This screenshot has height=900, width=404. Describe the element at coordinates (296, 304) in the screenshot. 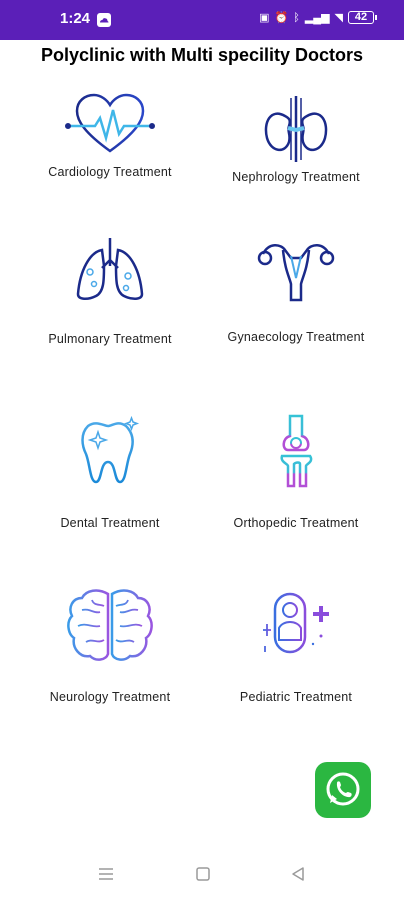

I see `treatment-gynaecology: Gynaecology Treatment` at that location.